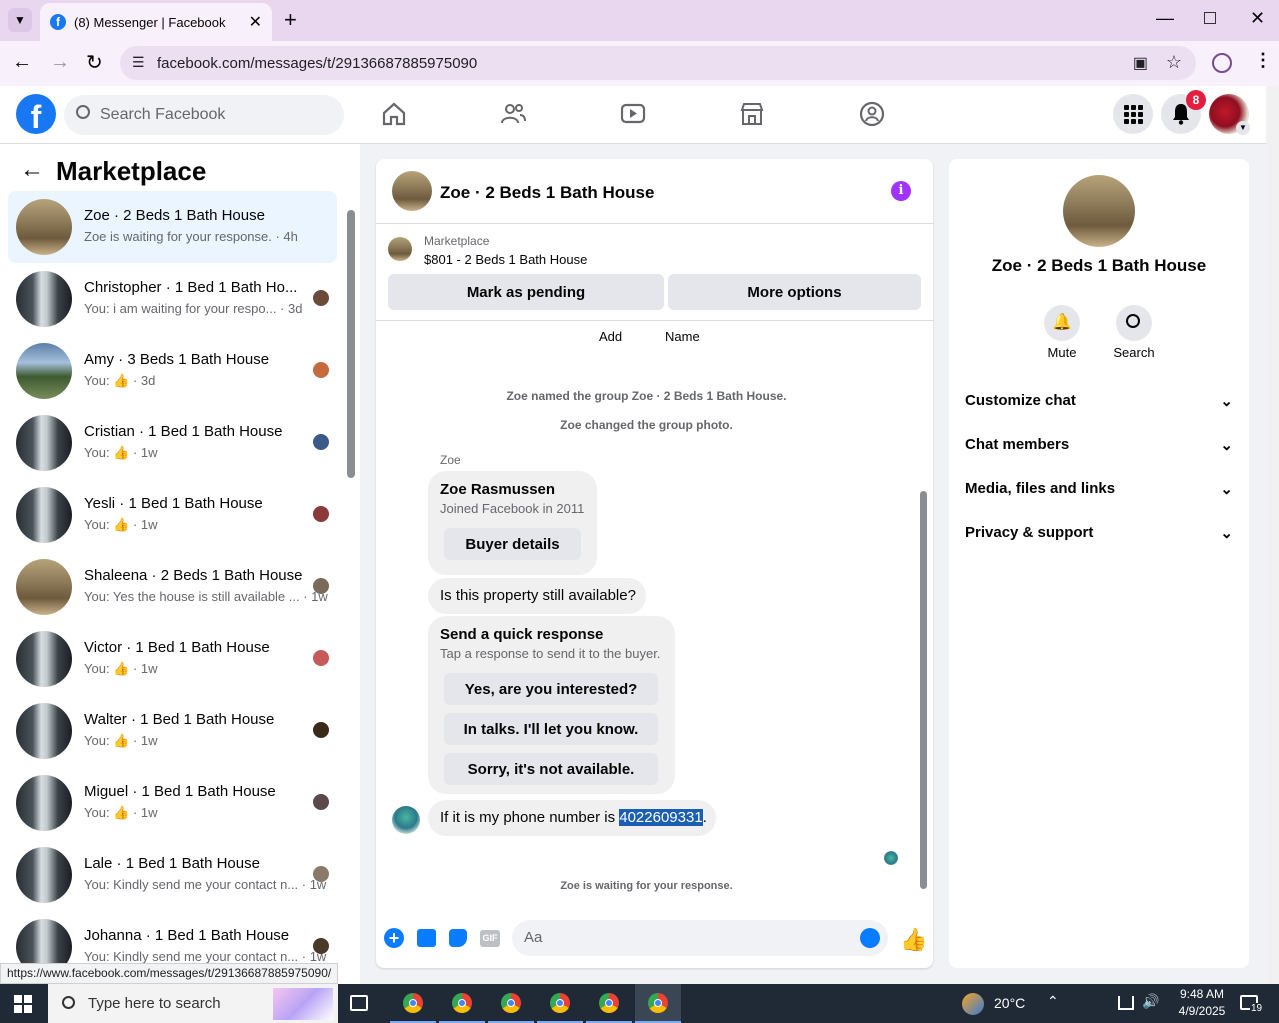 This screenshot has width=1279, height=1023. What do you see at coordinates (172, 515) in the screenshot?
I see `conversation-item: Yesli · 1 Bed 1 Bath House You: 👍 · 1w` at bounding box center [172, 515].